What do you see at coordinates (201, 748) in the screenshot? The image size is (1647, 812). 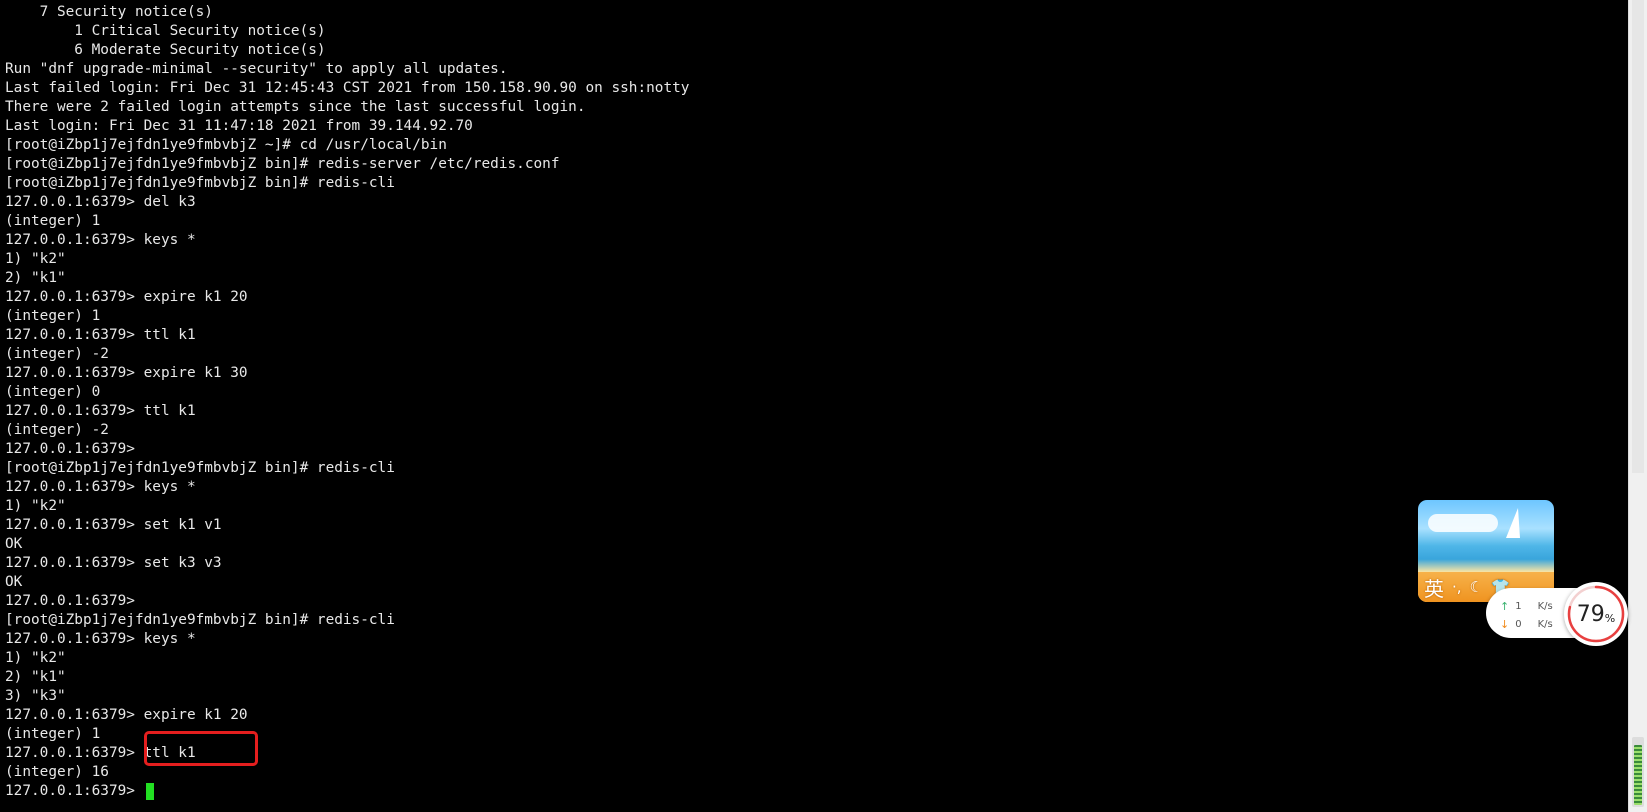 I see `highlight-box` at bounding box center [201, 748].